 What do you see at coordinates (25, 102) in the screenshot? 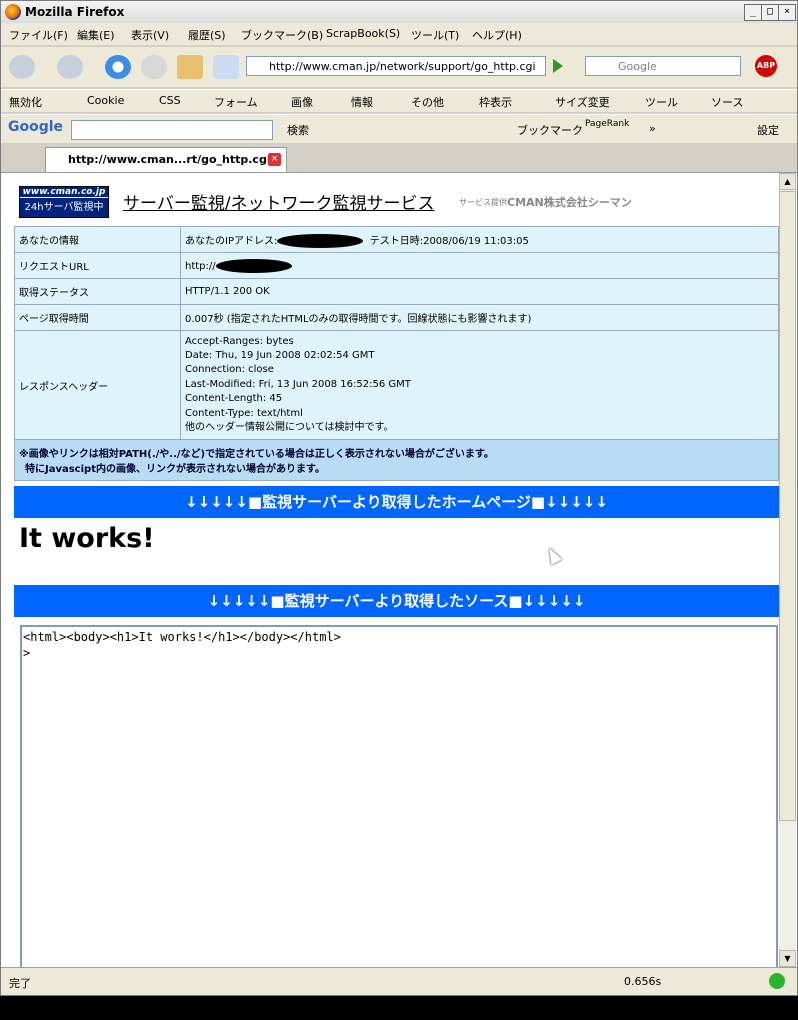
I see `devbar-disable: 無効化` at bounding box center [25, 102].